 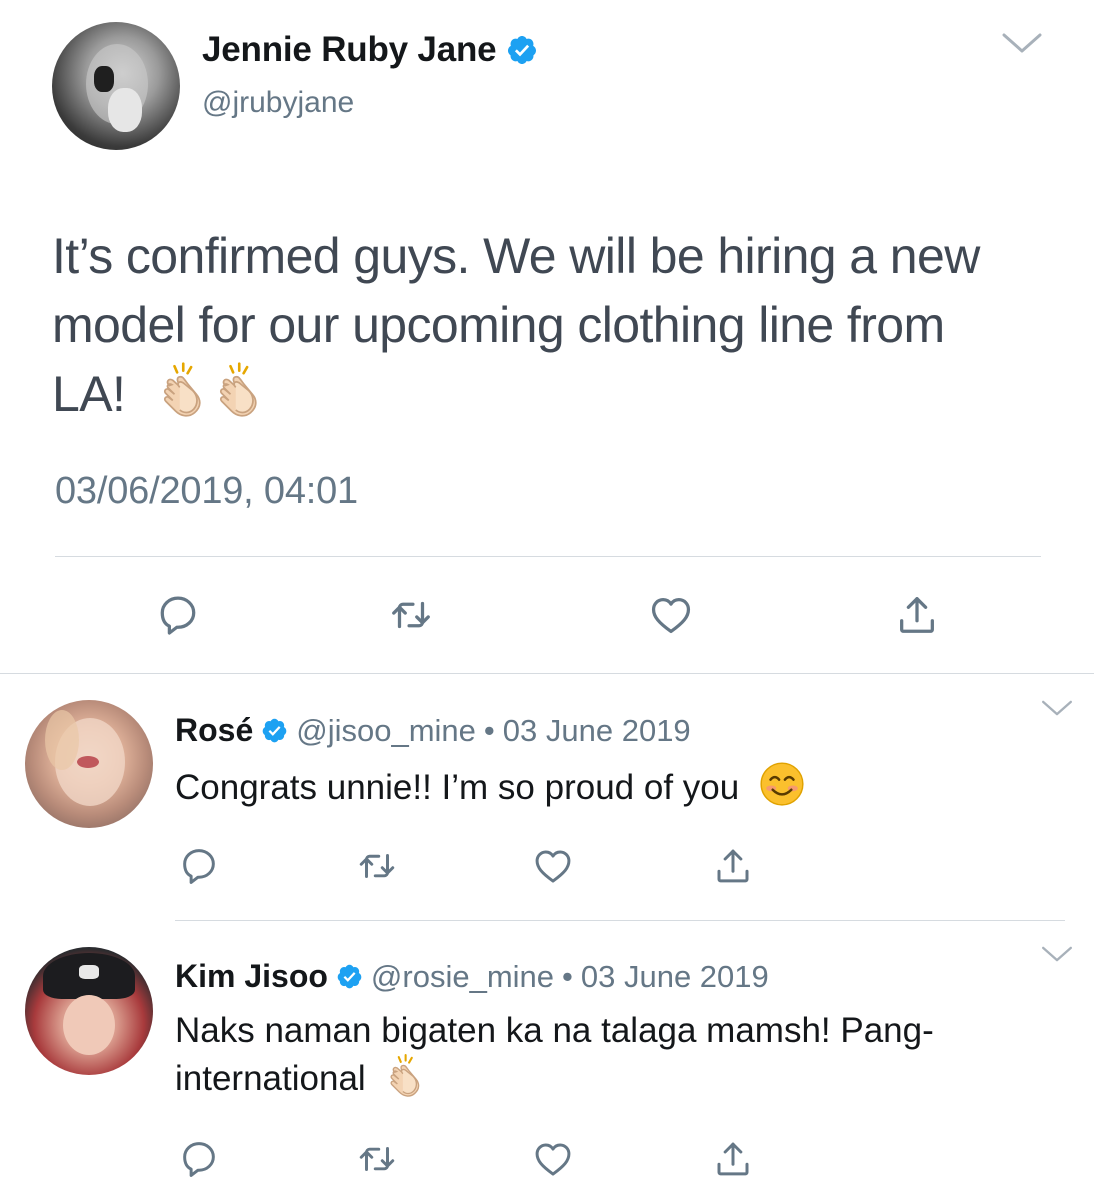 I want to click on reply-text-content: Congrats unnie!! I’m so proud of you, so click(x=457, y=787).